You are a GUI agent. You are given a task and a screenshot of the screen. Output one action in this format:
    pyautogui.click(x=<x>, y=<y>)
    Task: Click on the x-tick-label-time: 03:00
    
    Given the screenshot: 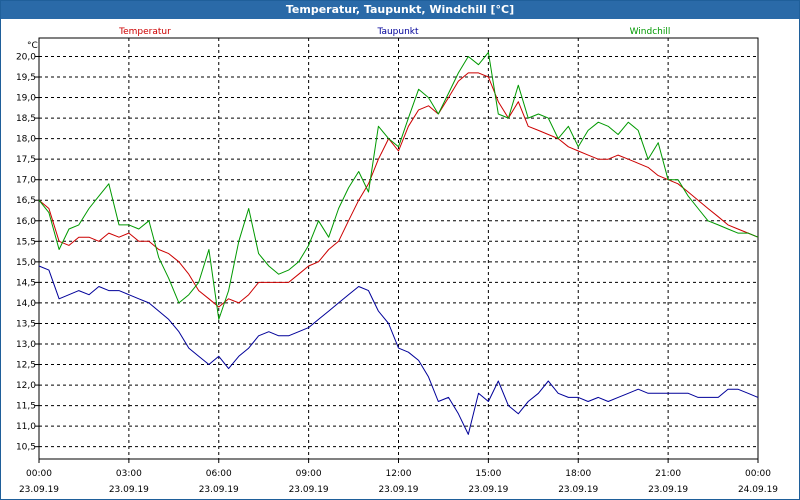 What is the action you would take?
    pyautogui.click(x=129, y=474)
    